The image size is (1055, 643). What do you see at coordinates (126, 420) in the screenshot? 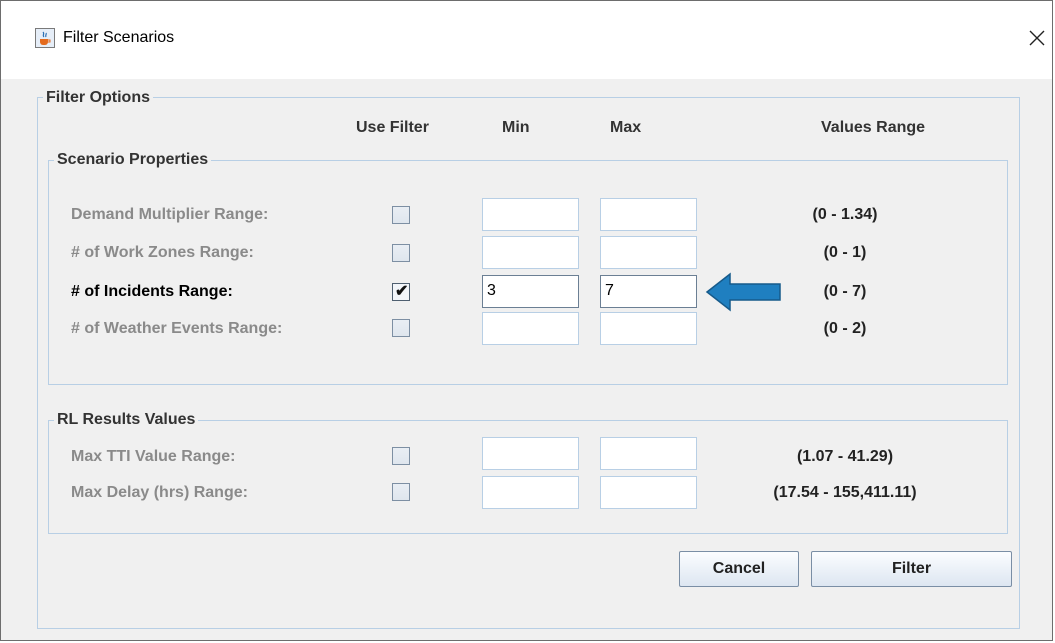
I see `rl-results-legend: RL Results Values` at bounding box center [126, 420].